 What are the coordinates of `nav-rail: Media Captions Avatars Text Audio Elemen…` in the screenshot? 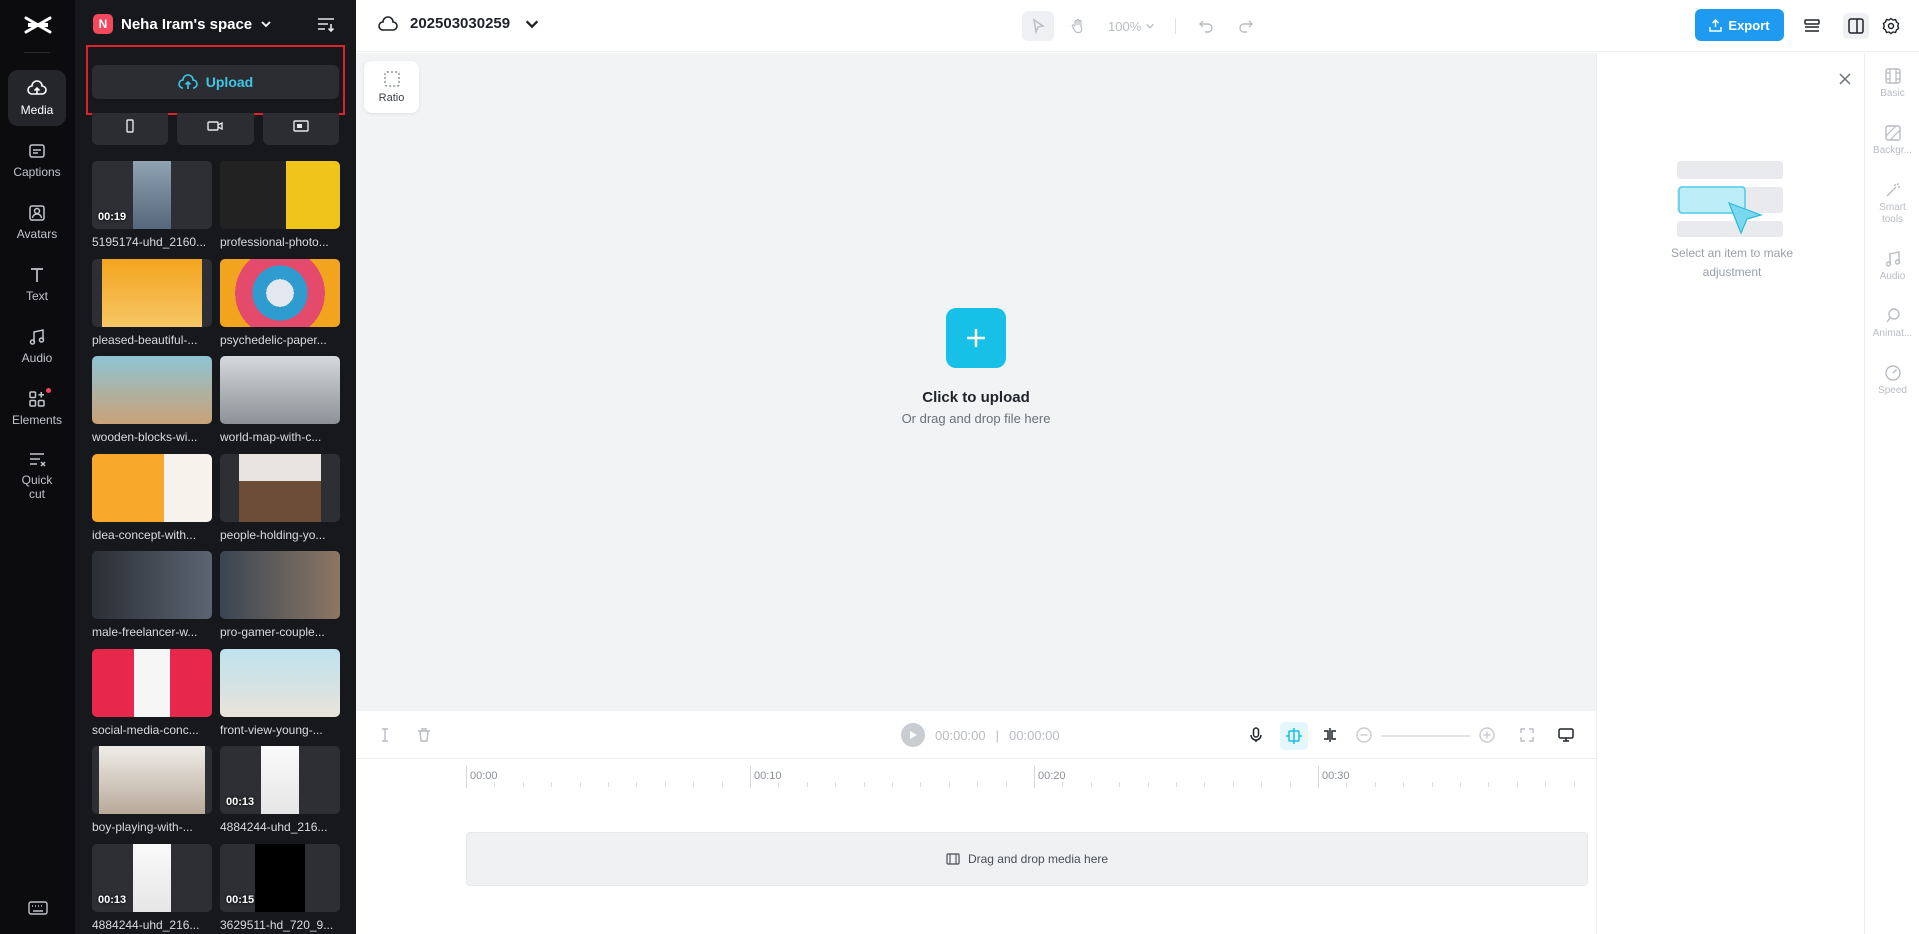 It's located at (37, 467).